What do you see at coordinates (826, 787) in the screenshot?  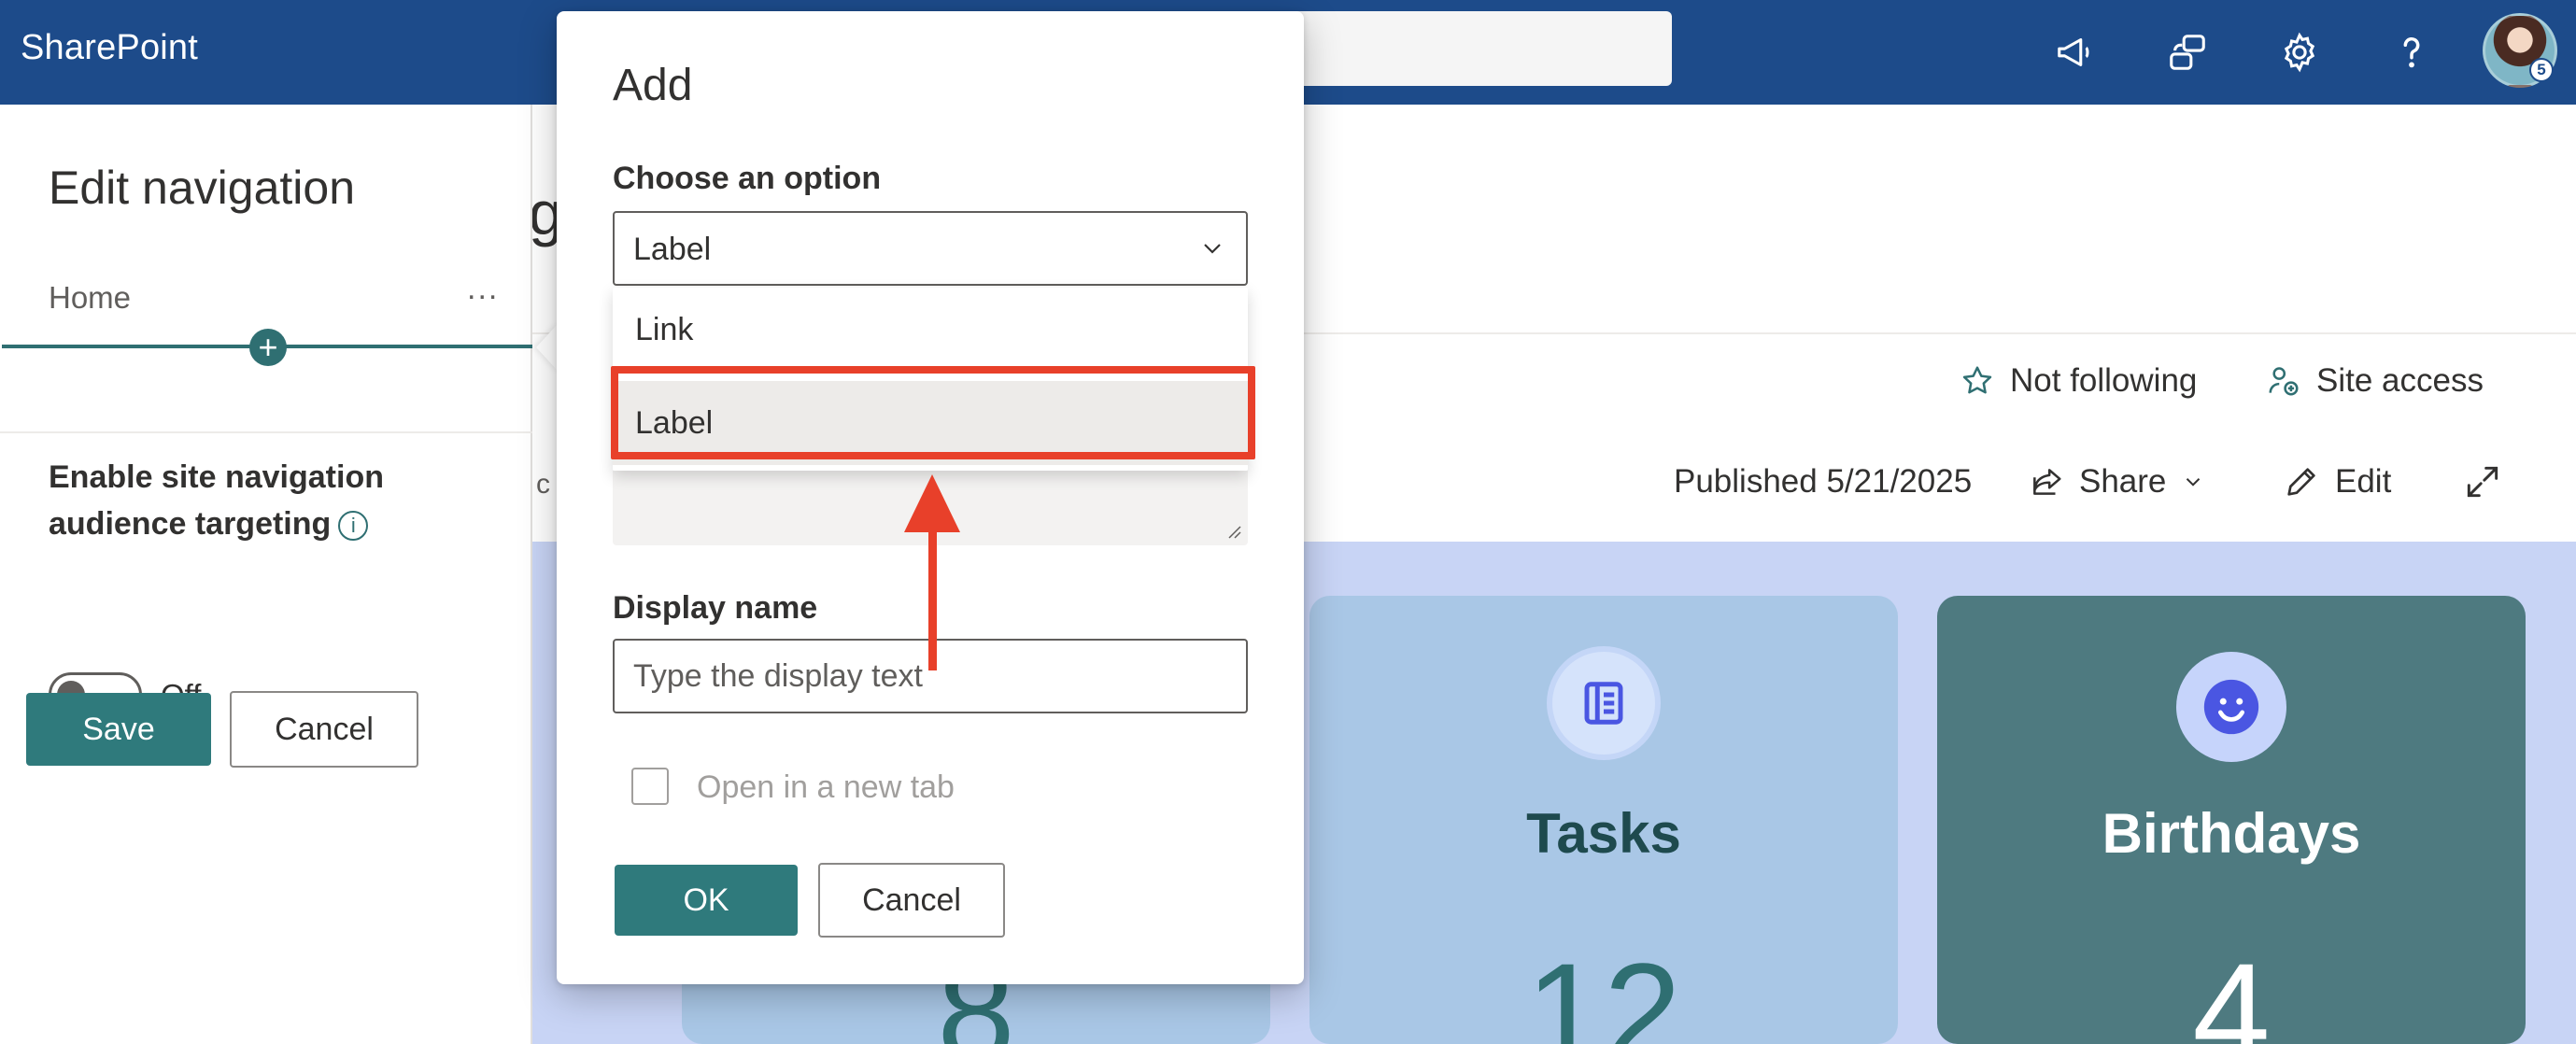 I see `open-new-tab-label: Open in a new tab` at bounding box center [826, 787].